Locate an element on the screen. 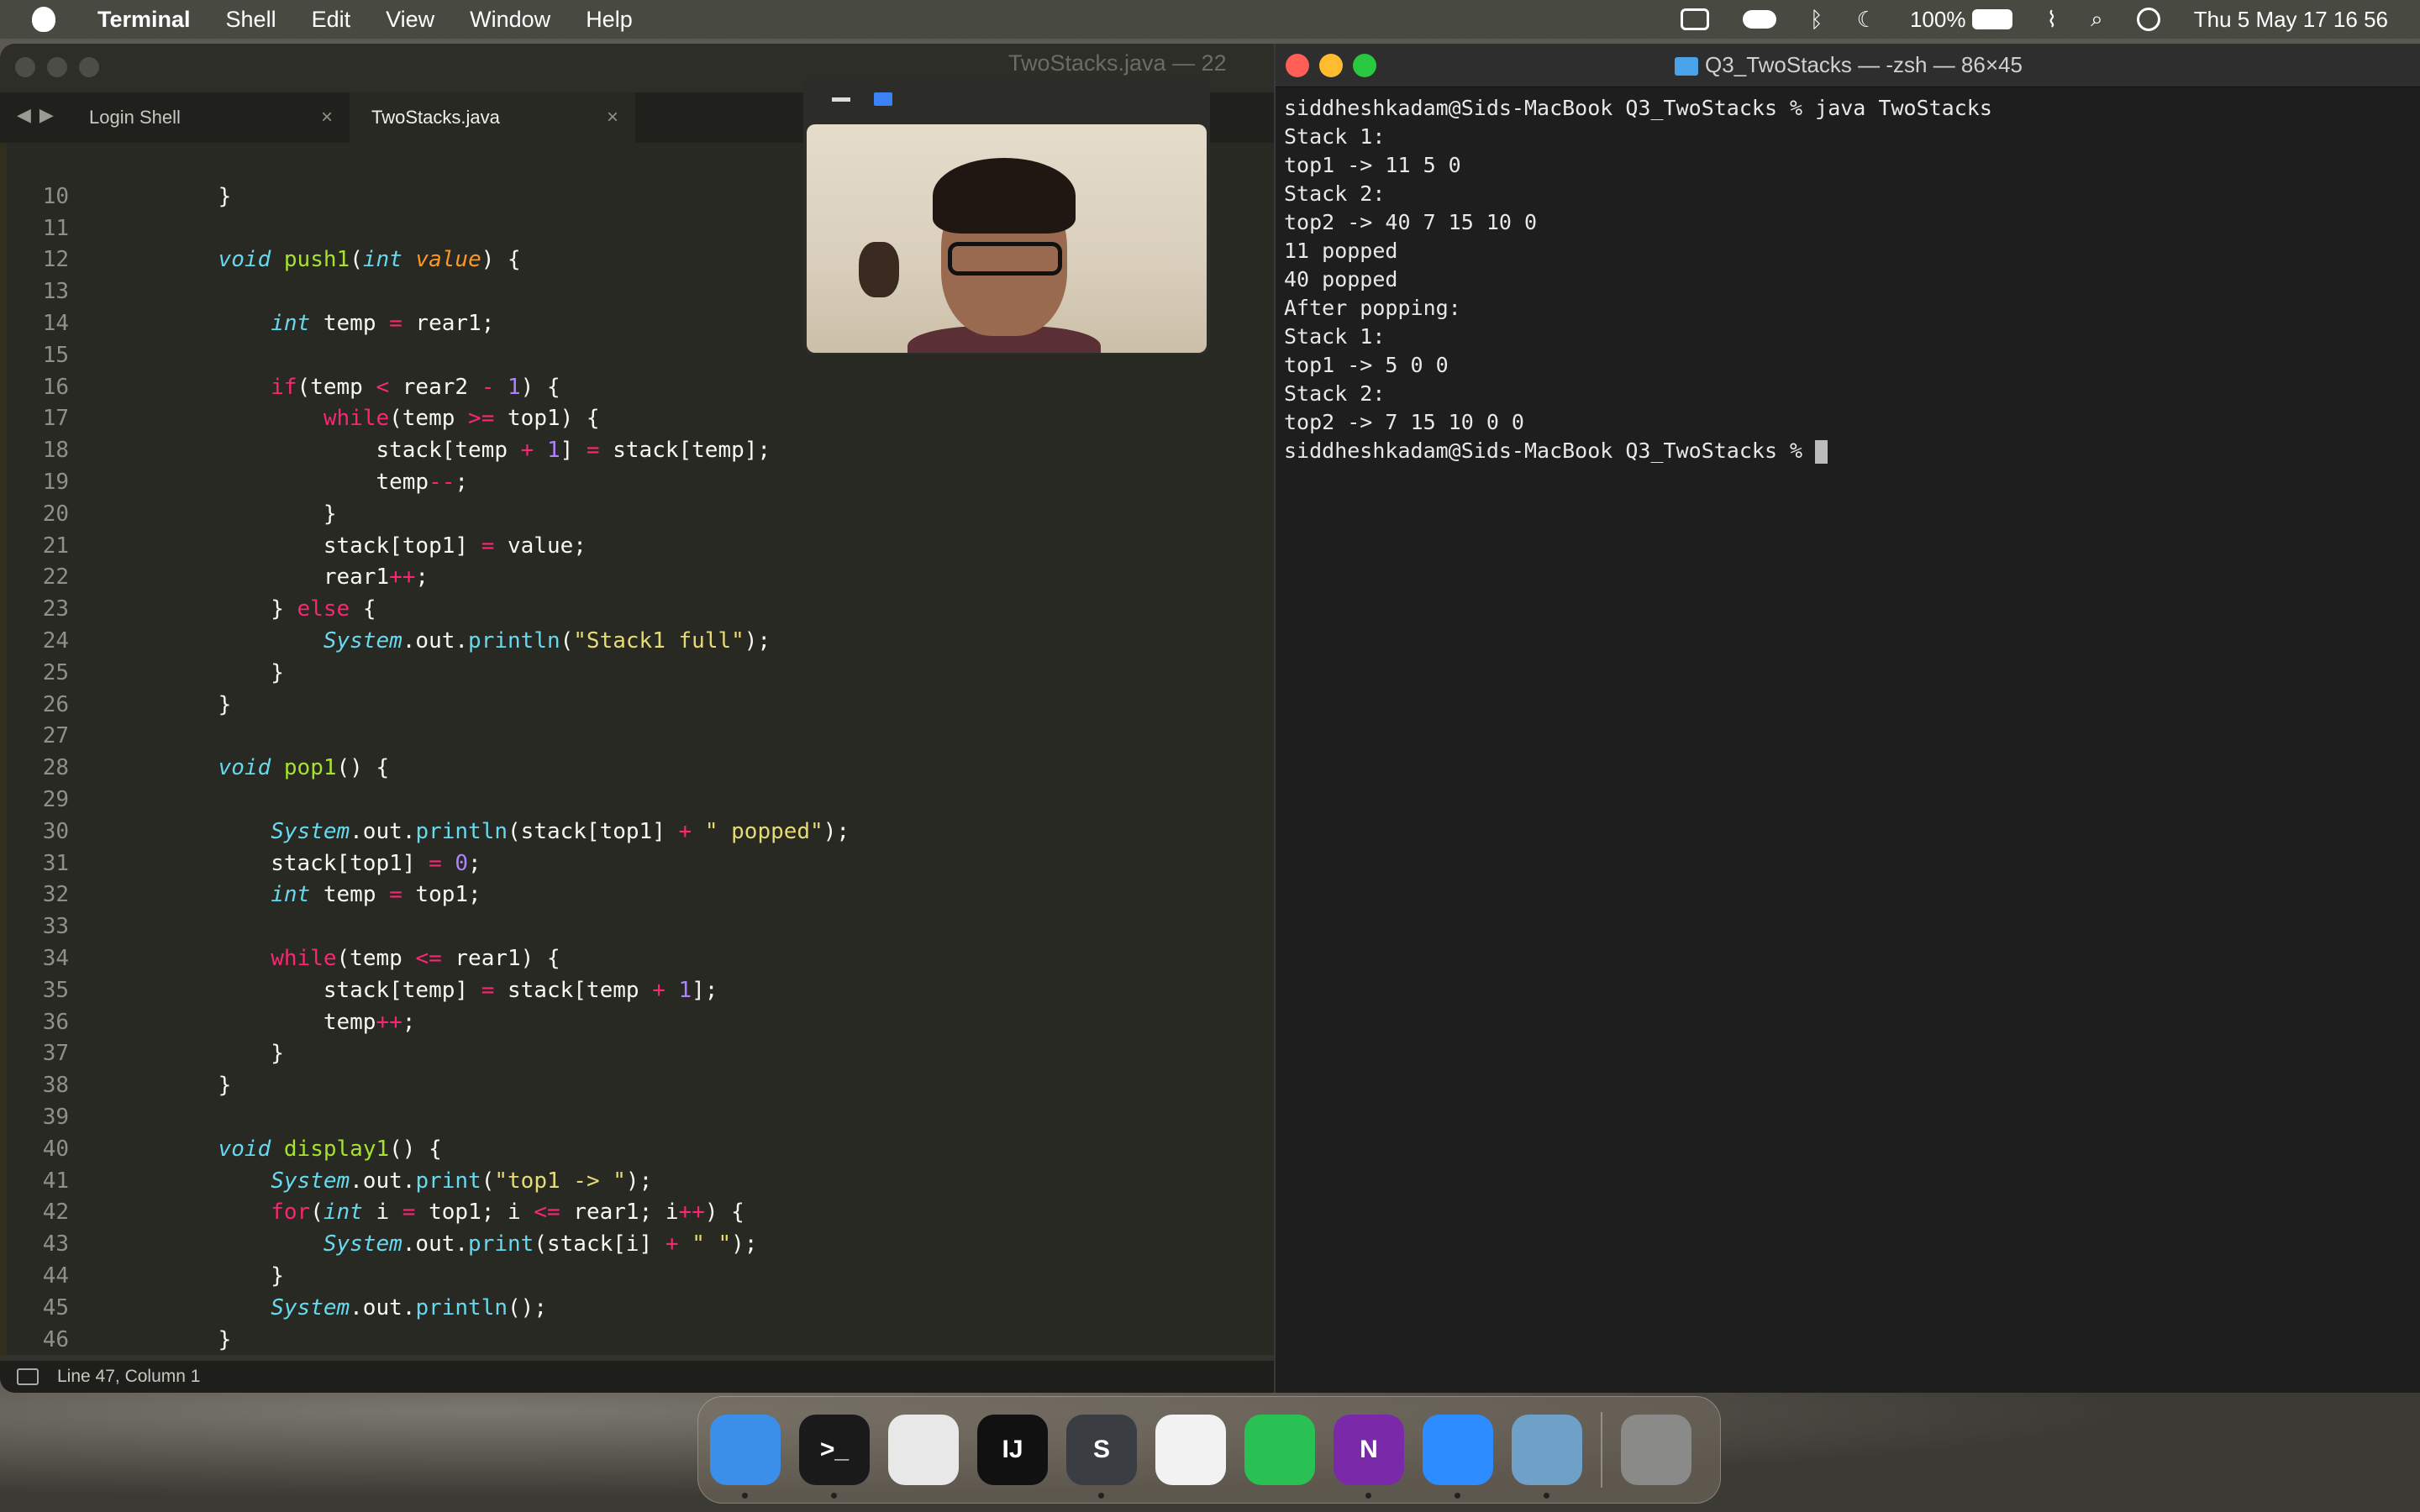 This screenshot has height=1512, width=2420. tab-twostacks-java: TwoStacks.java × is located at coordinates (493, 117).